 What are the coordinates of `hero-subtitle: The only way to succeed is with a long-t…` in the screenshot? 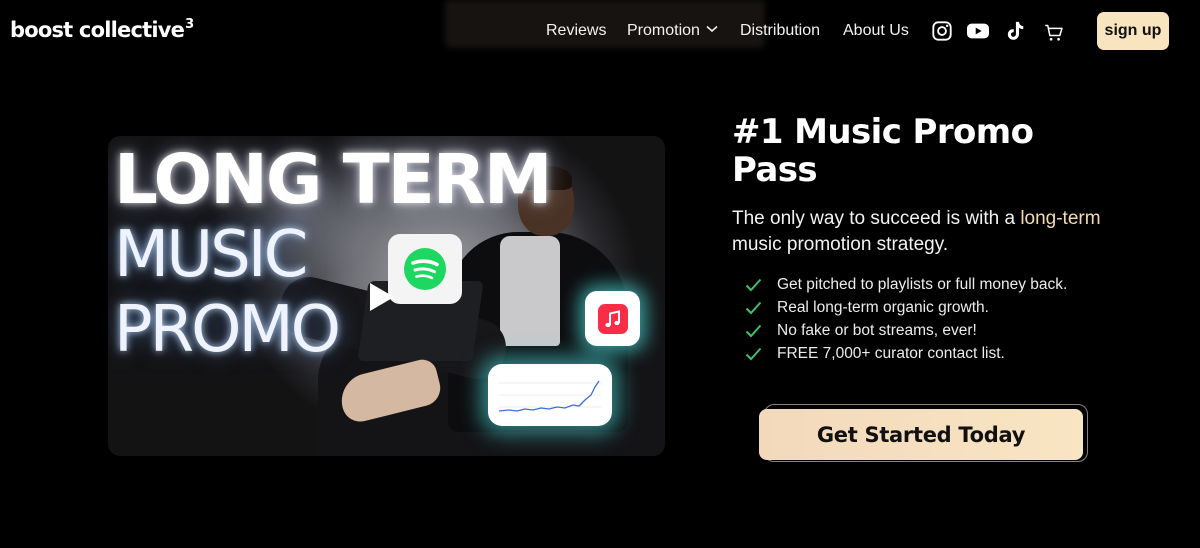 It's located at (922, 232).